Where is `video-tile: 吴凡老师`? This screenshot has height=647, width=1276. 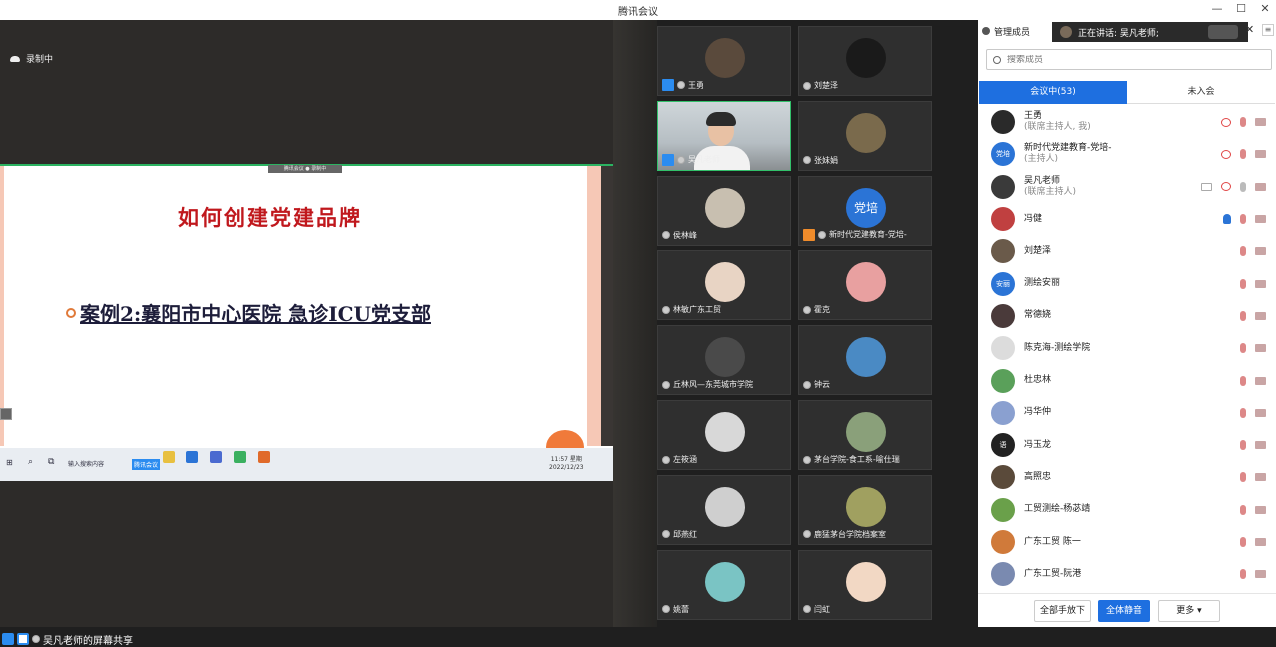 video-tile: 吴凡老师 is located at coordinates (724, 135).